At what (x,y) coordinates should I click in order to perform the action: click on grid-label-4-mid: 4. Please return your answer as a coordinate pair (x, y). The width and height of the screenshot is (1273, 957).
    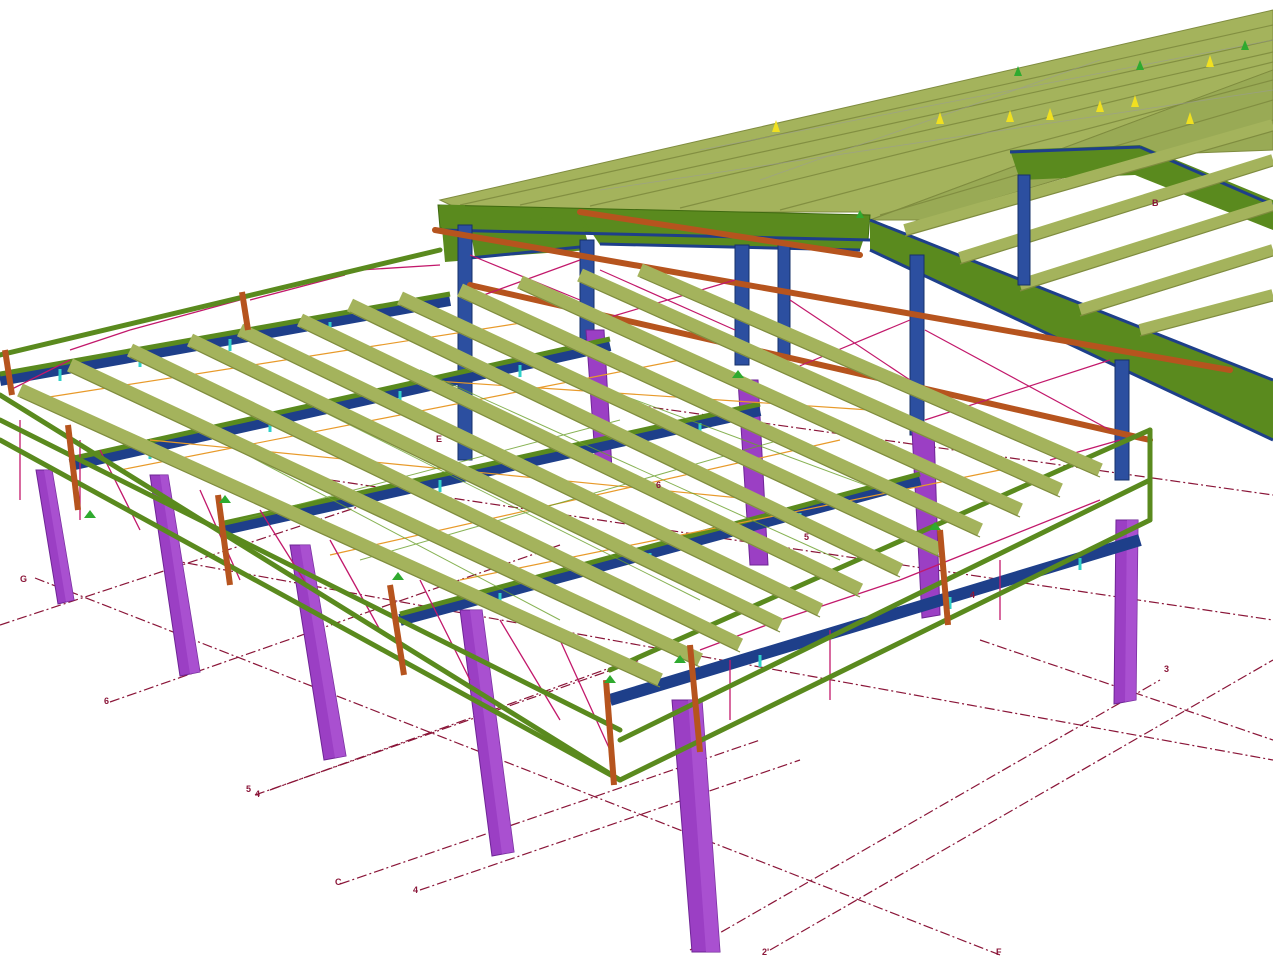
    Looking at the image, I should click on (972, 595).